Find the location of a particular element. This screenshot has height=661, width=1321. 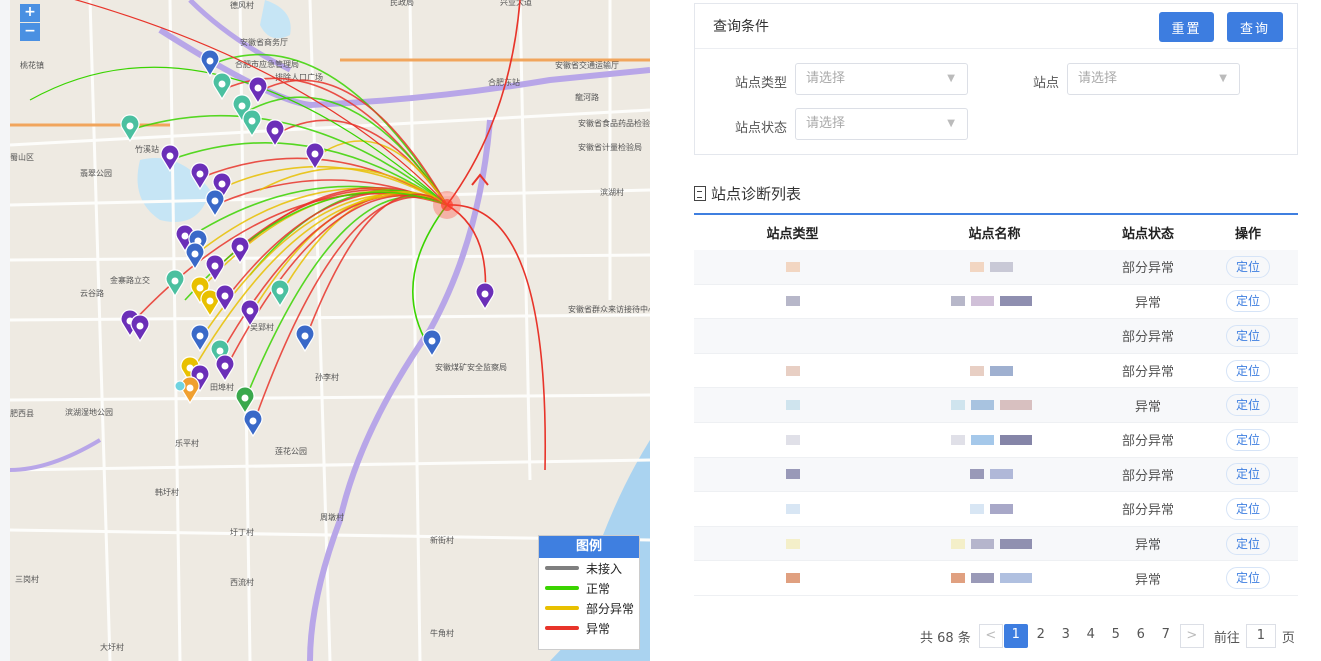

goto-page-input: 1 is located at coordinates (1260, 636).